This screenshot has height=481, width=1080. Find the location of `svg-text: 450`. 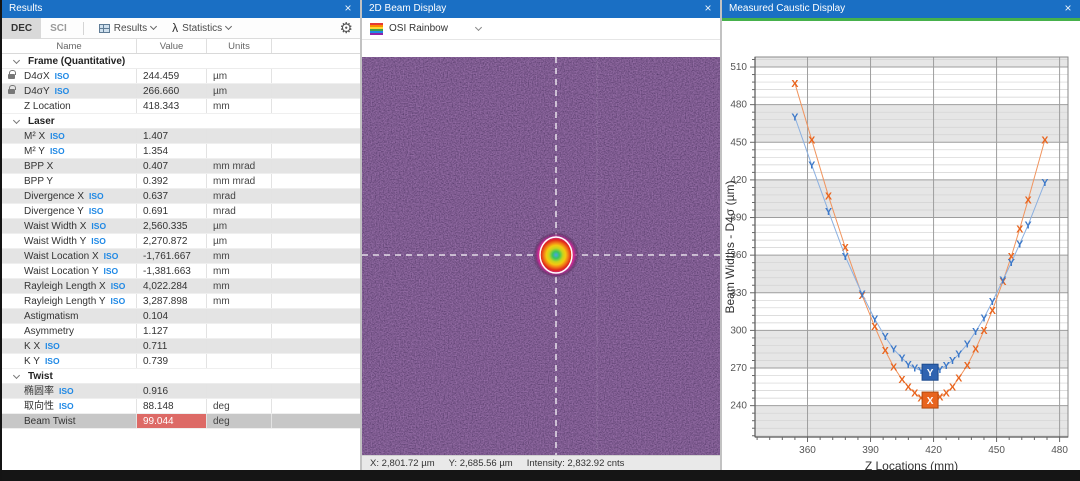

svg-text: 450 is located at coordinates (996, 450).